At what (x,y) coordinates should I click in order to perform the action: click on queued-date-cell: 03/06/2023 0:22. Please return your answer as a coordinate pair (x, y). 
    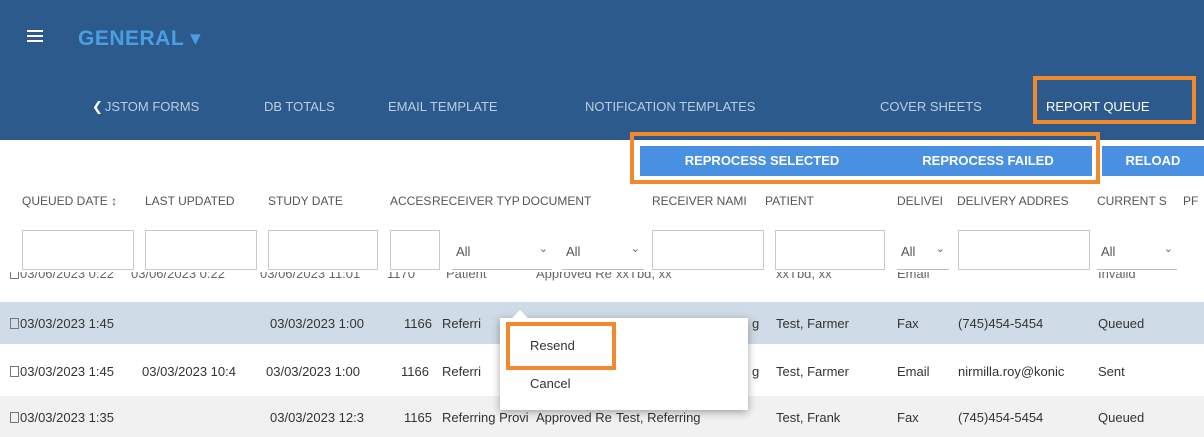
    Looking at the image, I should click on (70, 276).